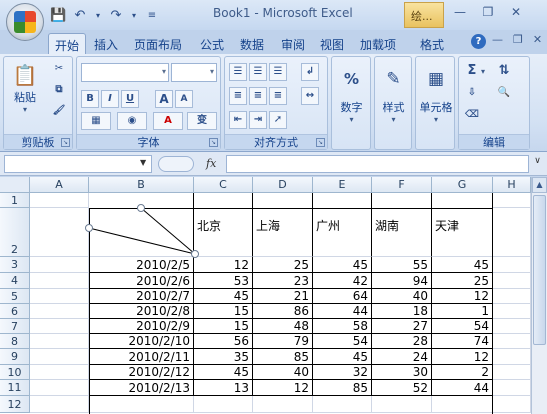 This screenshot has width=547, height=414. I want to click on font-size-combo: ▾, so click(194, 72).